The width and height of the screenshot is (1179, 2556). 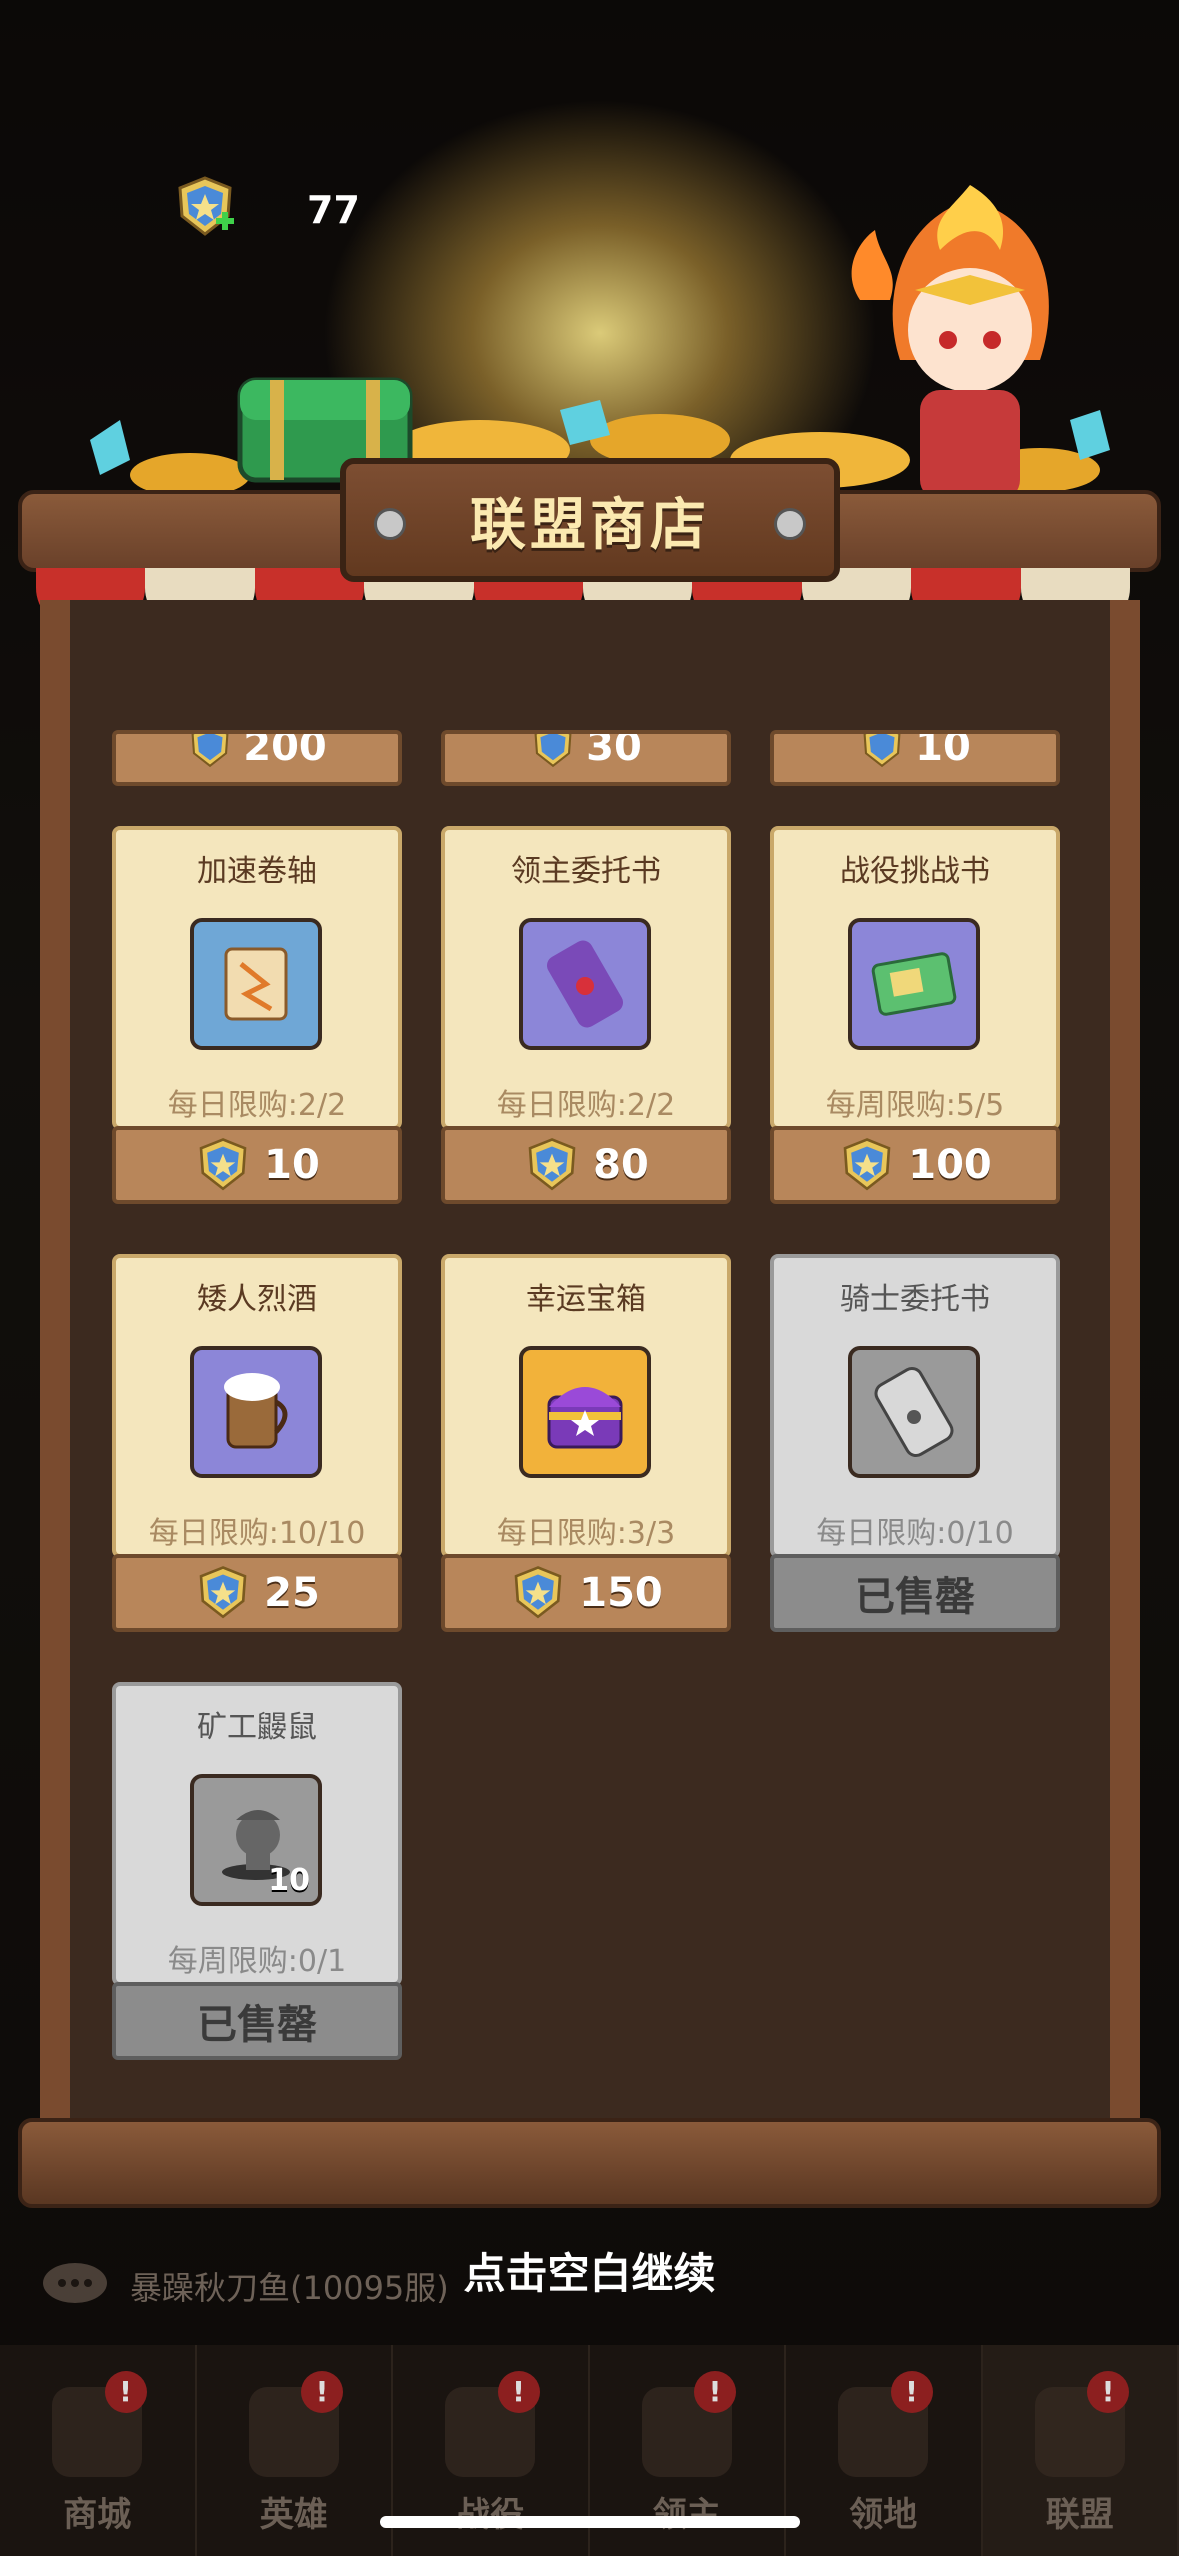 I want to click on shop-item-card: 矮人烈酒 每日限购:10/10 25, so click(x=257, y=1444).